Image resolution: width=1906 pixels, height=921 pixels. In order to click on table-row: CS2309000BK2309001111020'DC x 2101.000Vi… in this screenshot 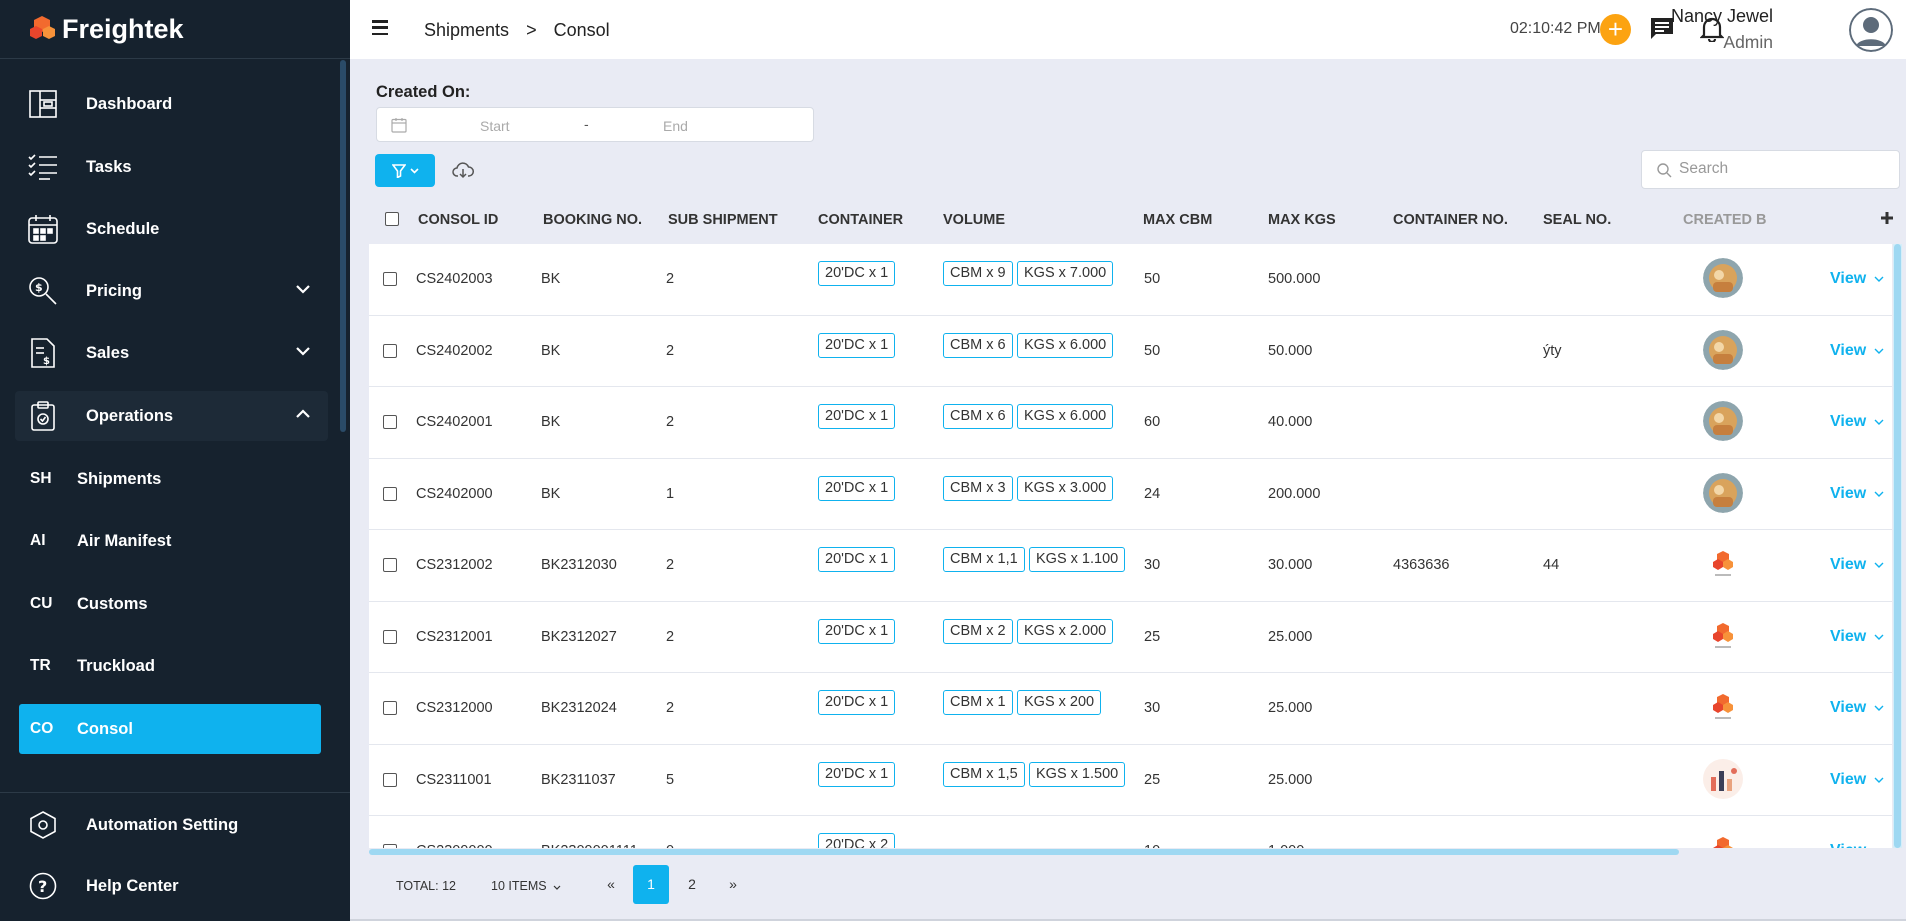, I will do `click(1130, 832)`.